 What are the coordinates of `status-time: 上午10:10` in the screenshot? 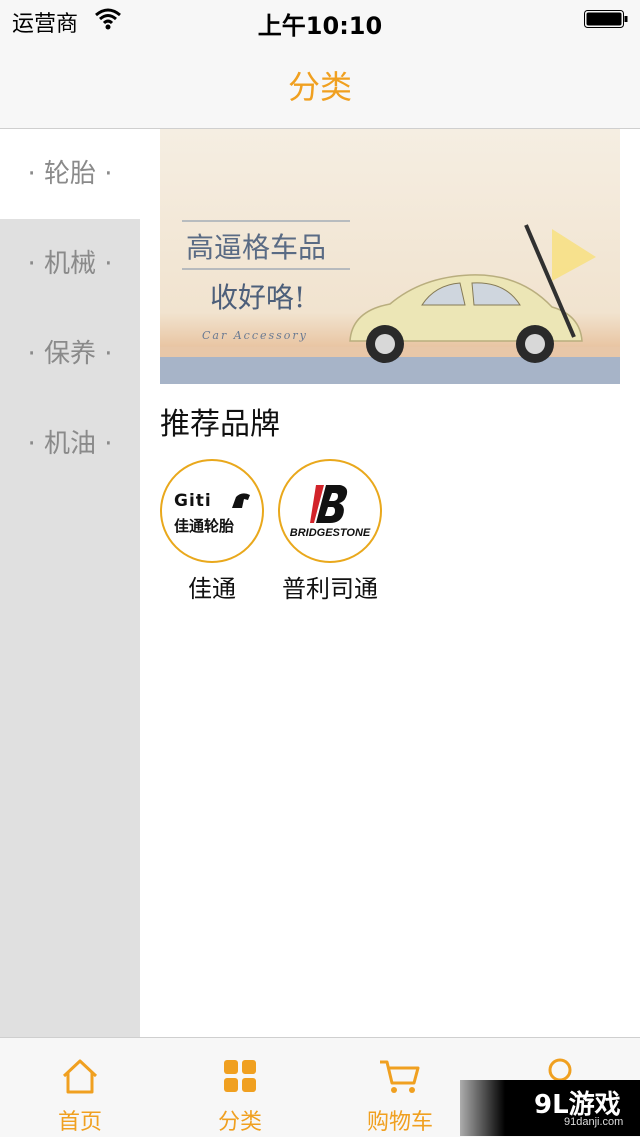 It's located at (320, 26).